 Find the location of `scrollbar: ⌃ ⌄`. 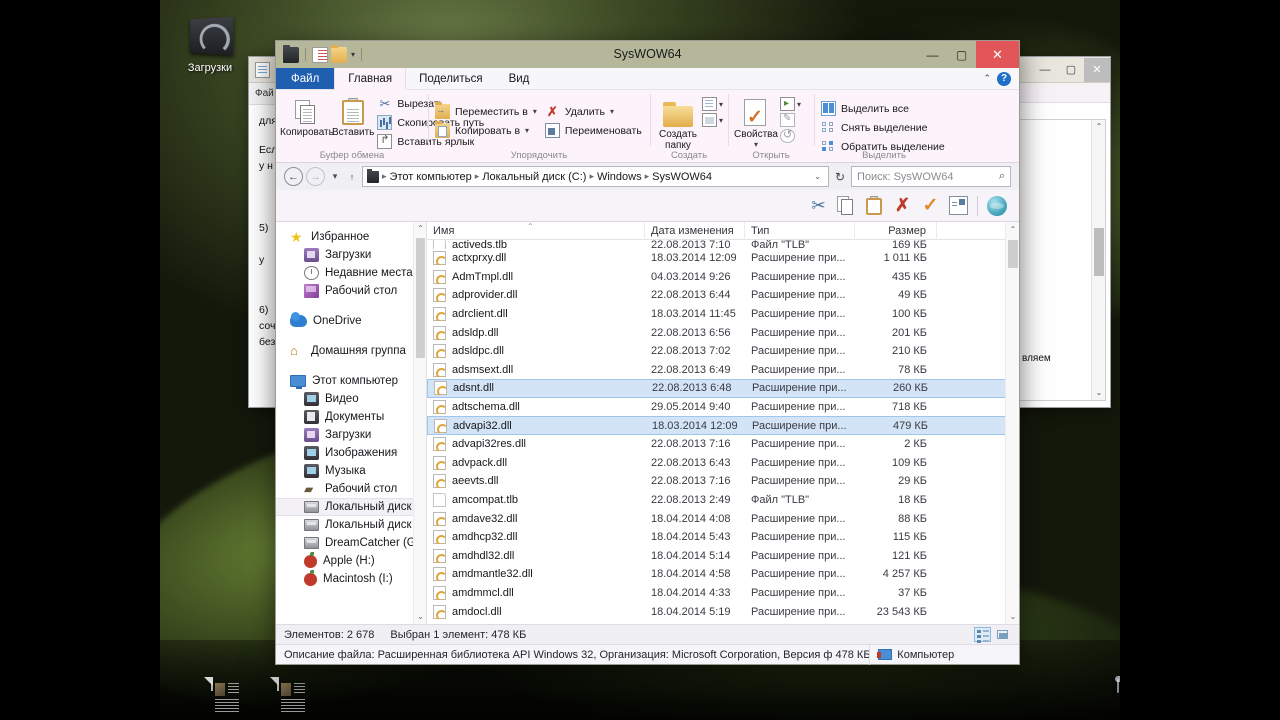

scrollbar: ⌃ ⌄ is located at coordinates (1098, 260).